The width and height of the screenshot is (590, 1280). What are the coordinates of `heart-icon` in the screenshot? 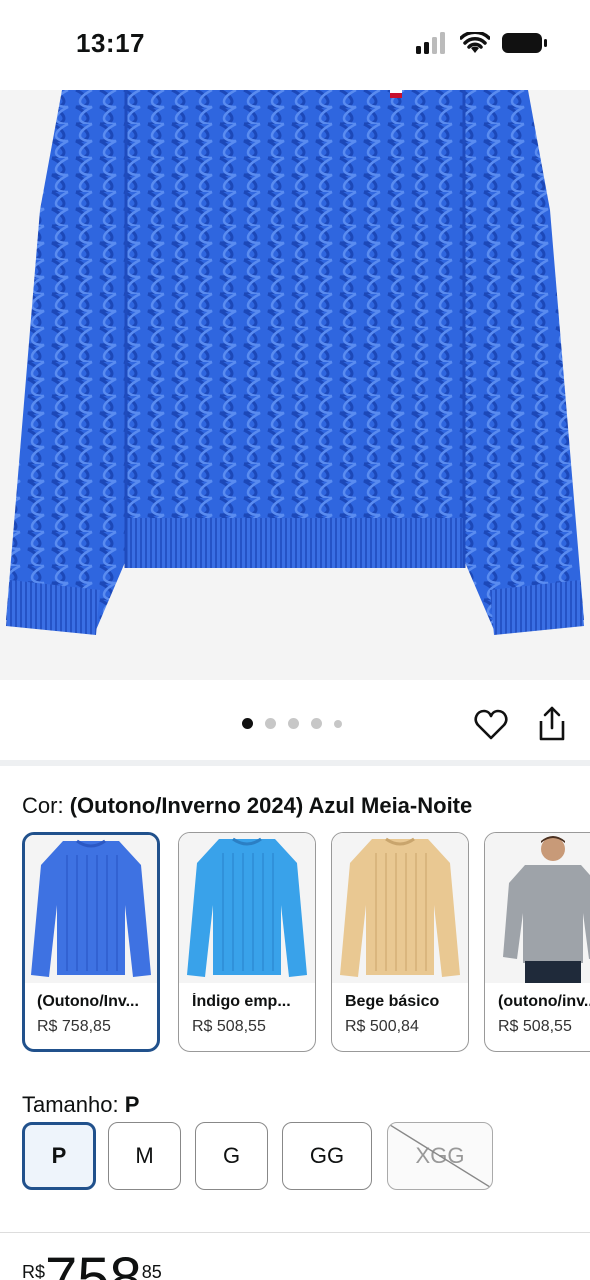 It's located at (491, 725).